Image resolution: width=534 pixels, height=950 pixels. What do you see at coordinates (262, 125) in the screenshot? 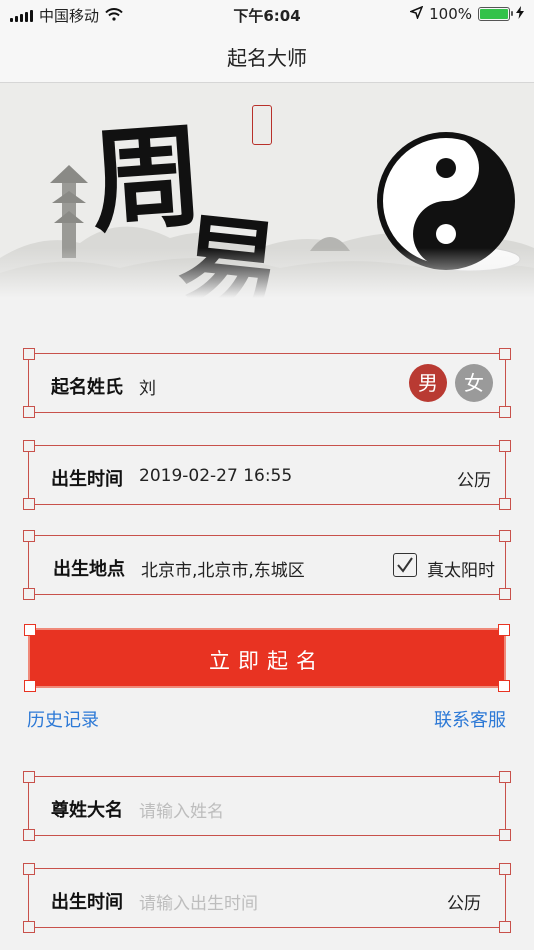
I see `red-seal-stamp` at bounding box center [262, 125].